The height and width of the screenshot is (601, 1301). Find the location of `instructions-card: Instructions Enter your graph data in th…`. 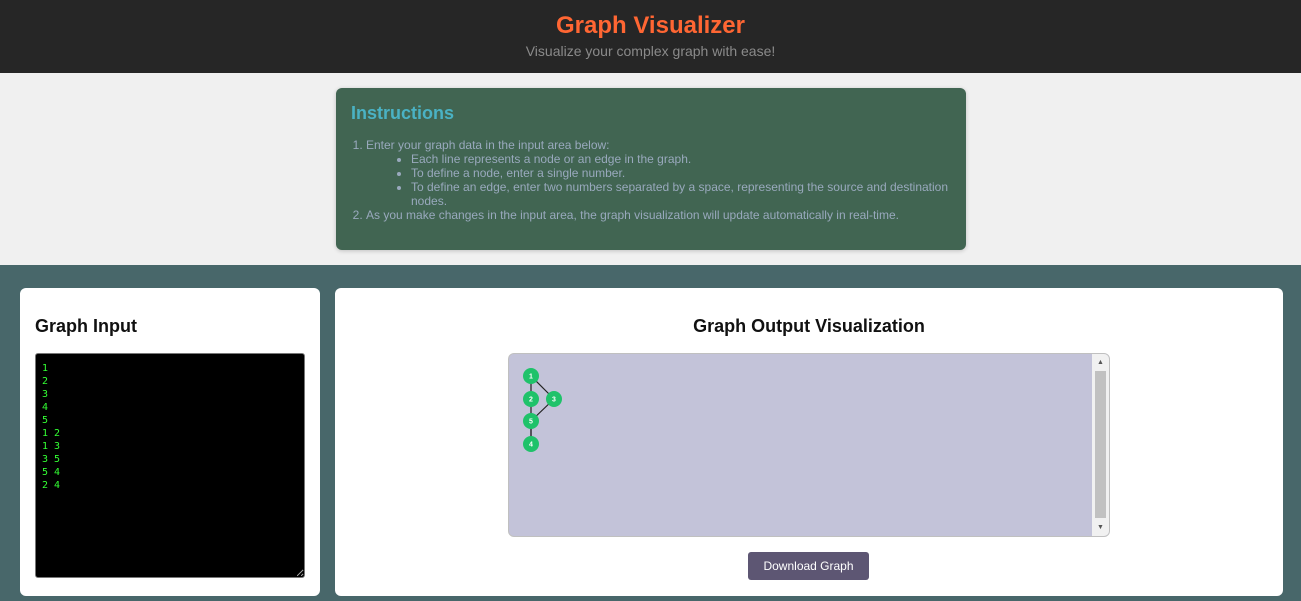

instructions-card: Instructions Enter your graph data in th… is located at coordinates (651, 169).